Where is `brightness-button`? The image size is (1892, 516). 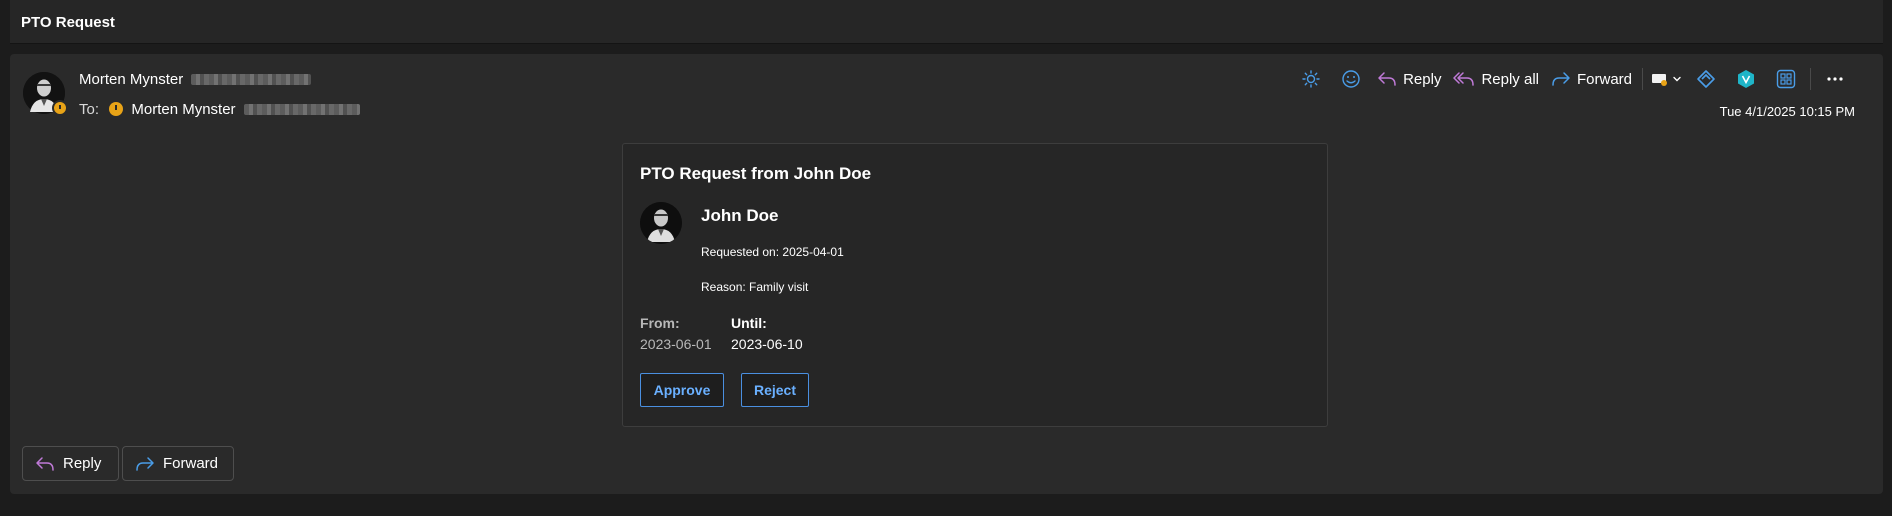 brightness-button is located at coordinates (1311, 79).